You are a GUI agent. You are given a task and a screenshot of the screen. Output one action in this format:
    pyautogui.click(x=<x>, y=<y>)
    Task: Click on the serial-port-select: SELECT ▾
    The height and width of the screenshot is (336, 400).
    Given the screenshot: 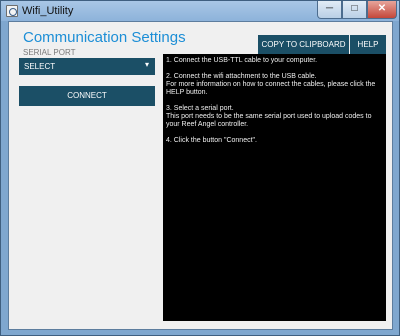 What is the action you would take?
    pyautogui.click(x=87, y=66)
    